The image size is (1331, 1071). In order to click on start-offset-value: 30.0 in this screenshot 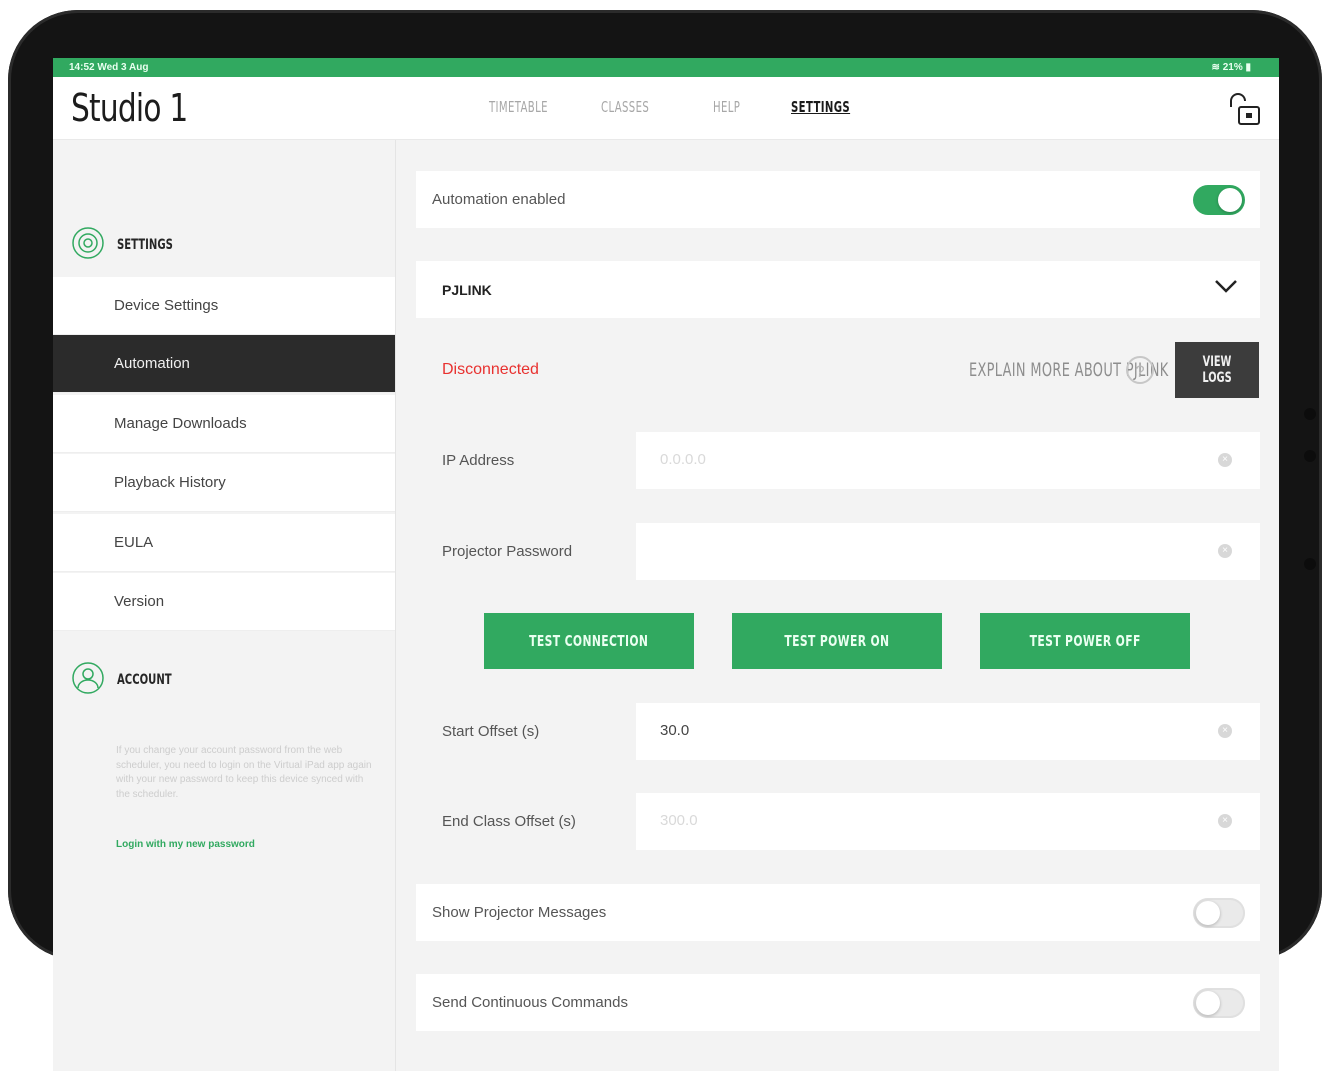, I will do `click(675, 730)`.